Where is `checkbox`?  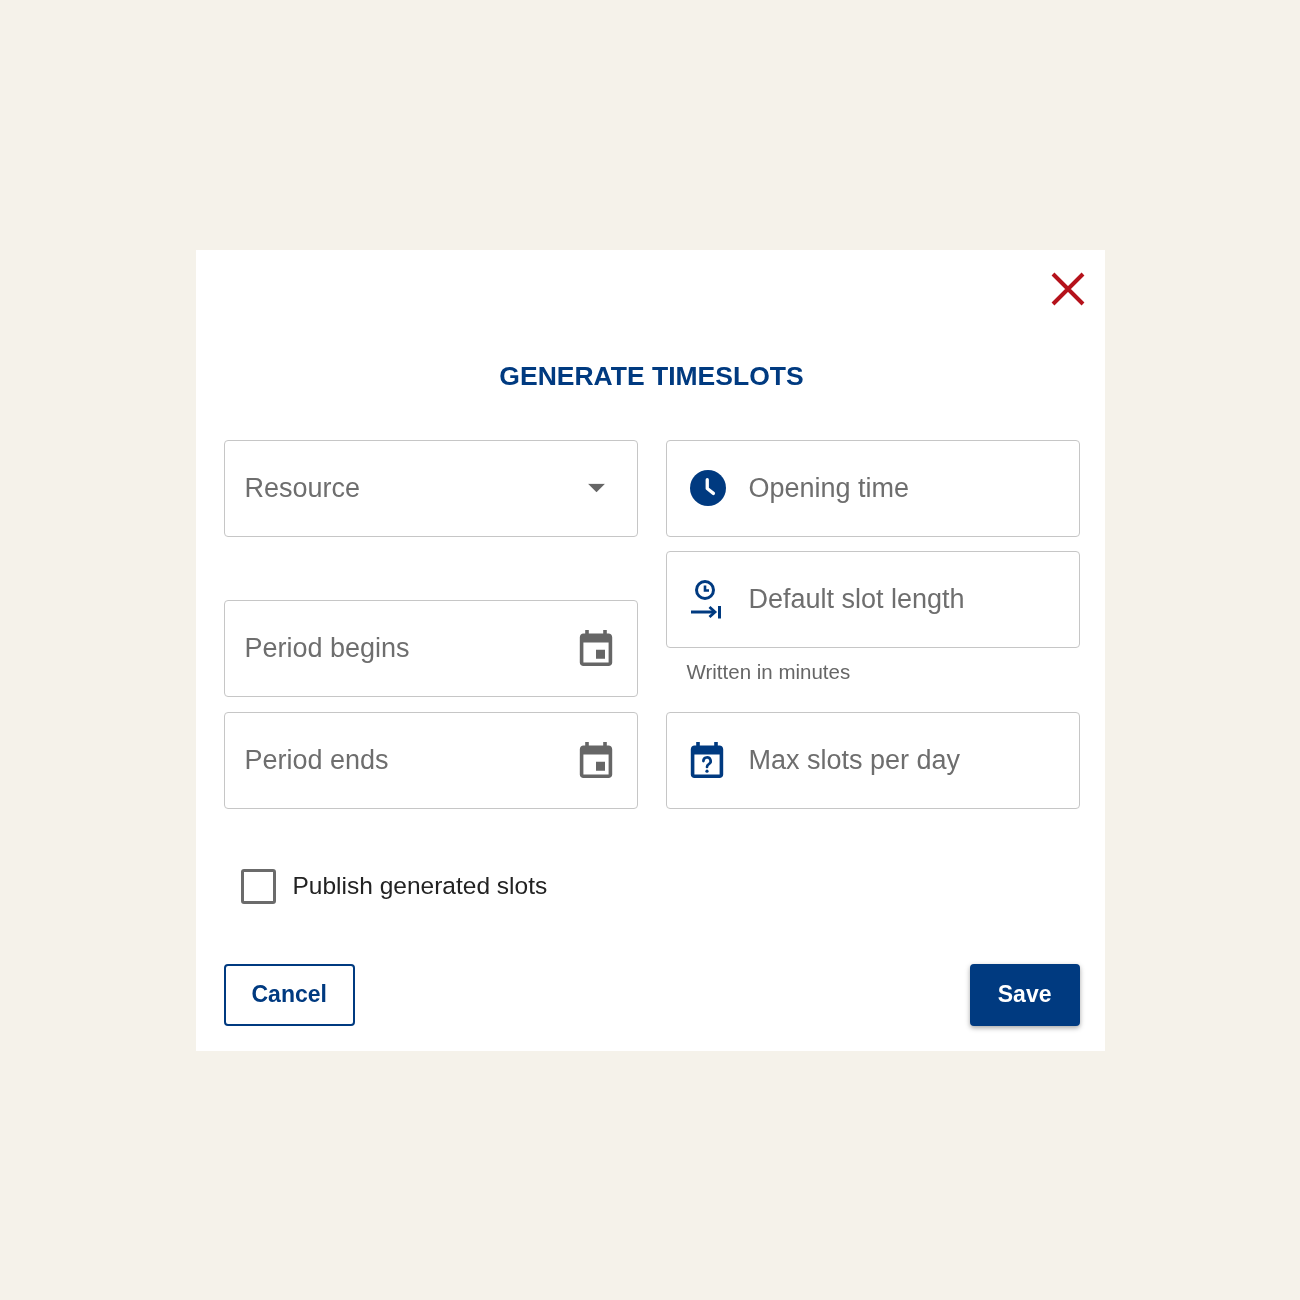
checkbox is located at coordinates (258, 886).